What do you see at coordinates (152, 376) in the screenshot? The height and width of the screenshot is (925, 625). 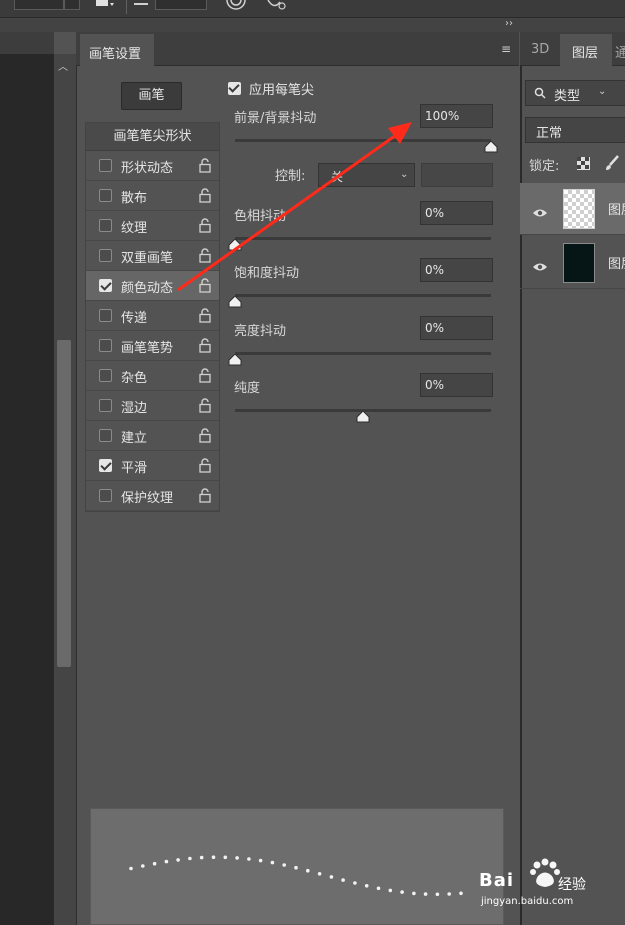 I see `brush-option-row: 杂色` at bounding box center [152, 376].